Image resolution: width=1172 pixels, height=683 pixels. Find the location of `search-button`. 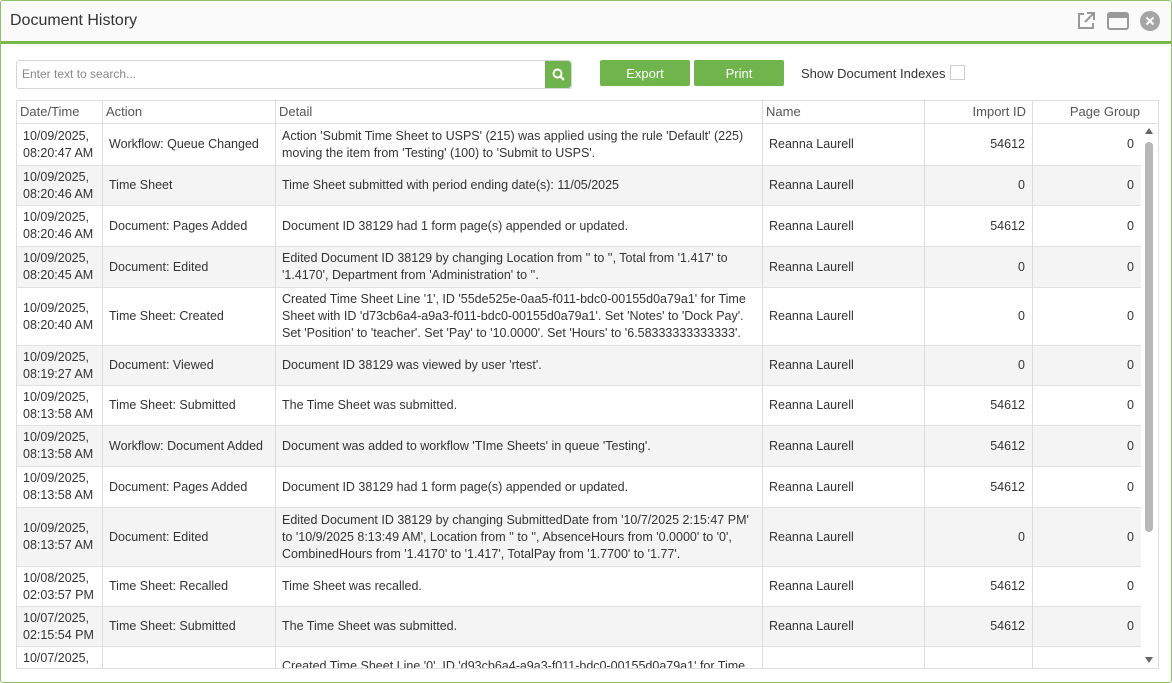

search-button is located at coordinates (558, 74).